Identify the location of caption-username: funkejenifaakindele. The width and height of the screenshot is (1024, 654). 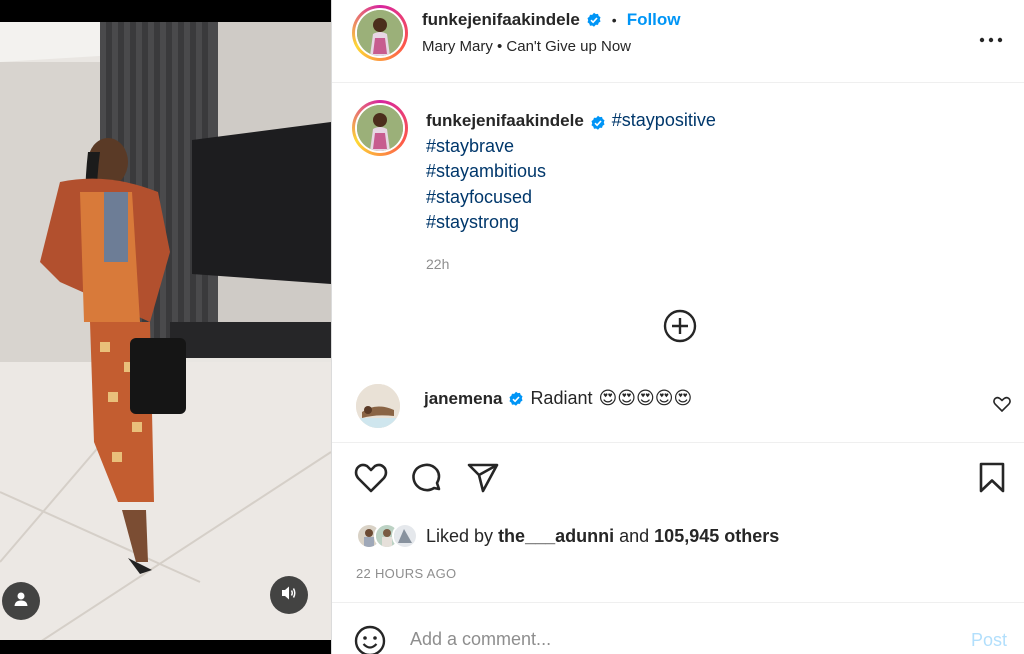
(505, 121).